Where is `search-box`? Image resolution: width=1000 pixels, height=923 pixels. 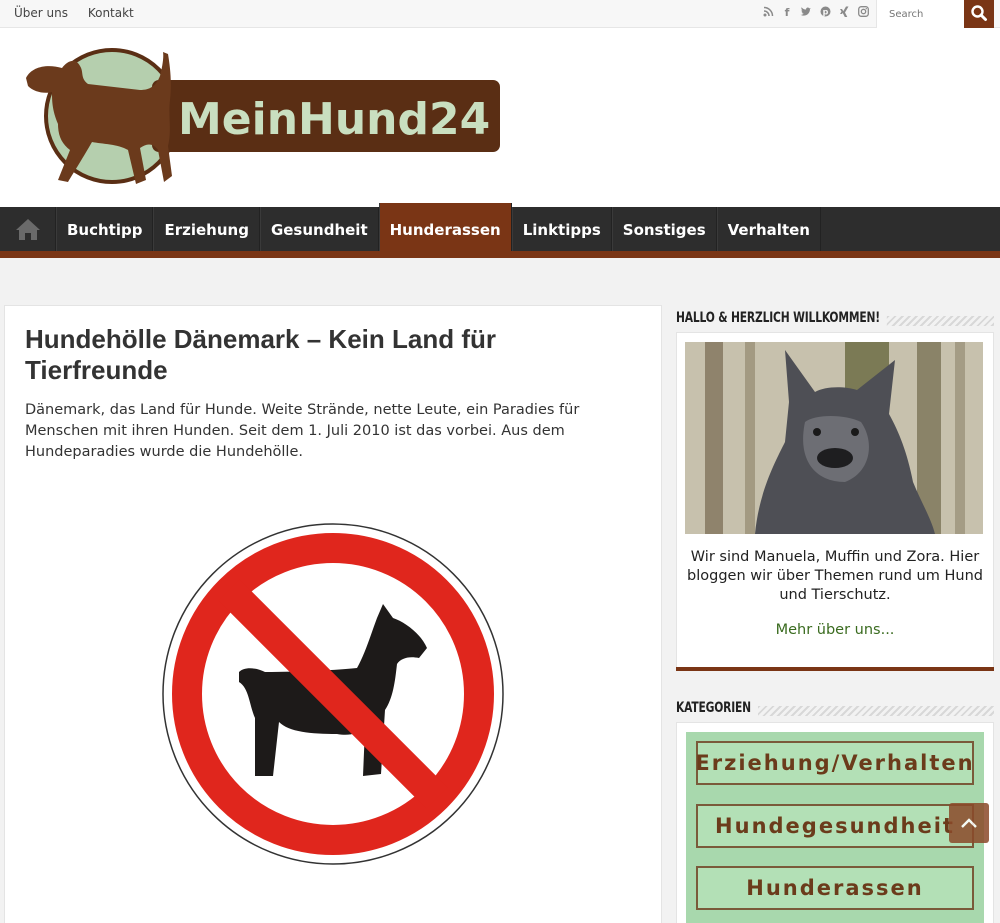
search-box is located at coordinates (920, 14).